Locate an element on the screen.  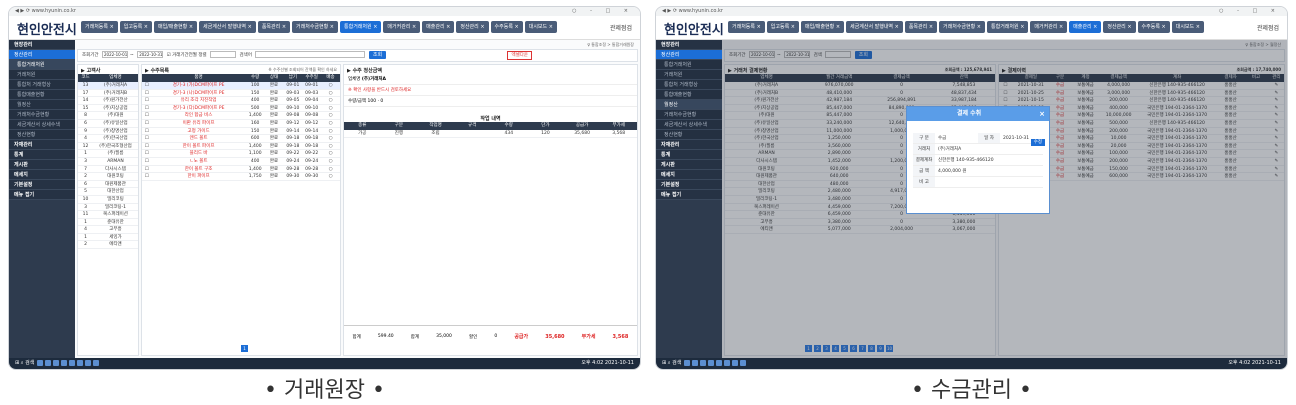
table-row: ☐ 한이 볼트 구조 1,400 완료 09-28 09-28 ○ is located at coordinates (241, 170).